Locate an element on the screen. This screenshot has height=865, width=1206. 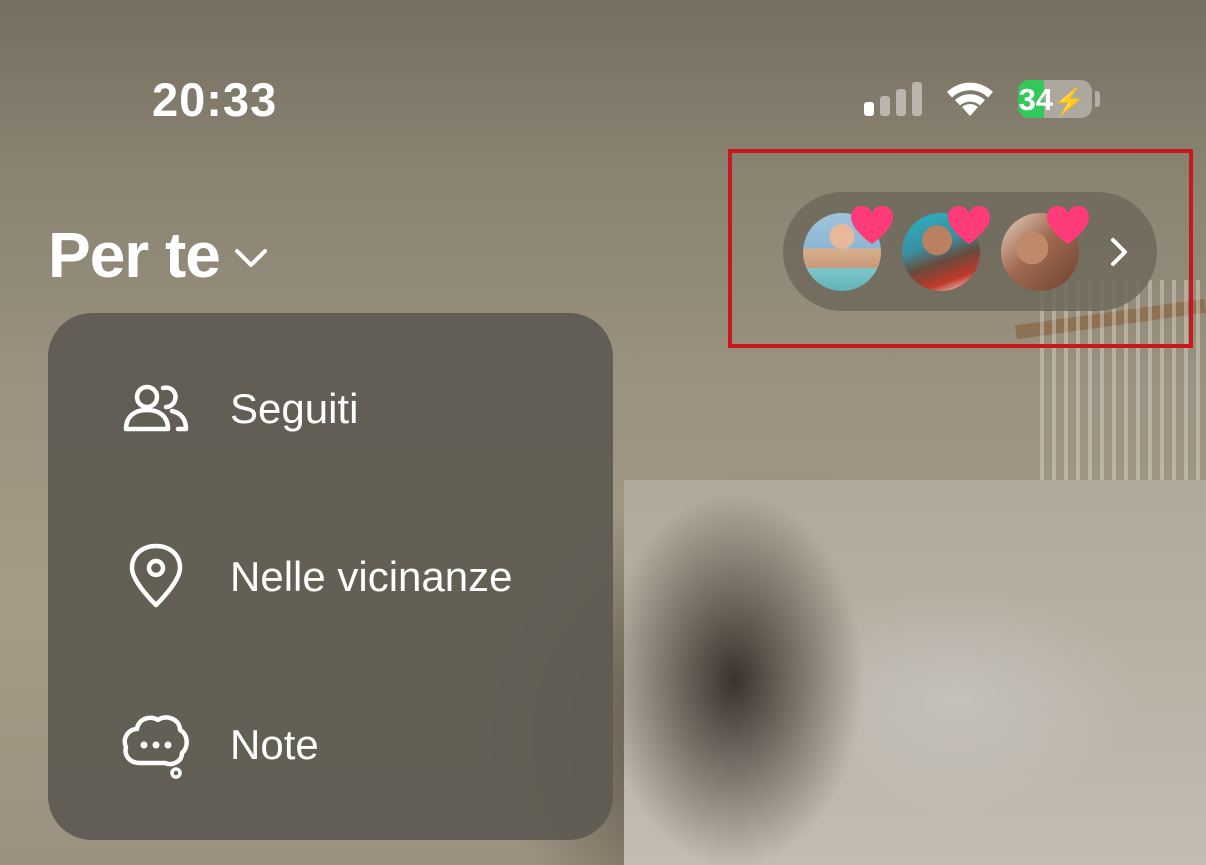
chevron-down-icon is located at coordinates (250, 258).